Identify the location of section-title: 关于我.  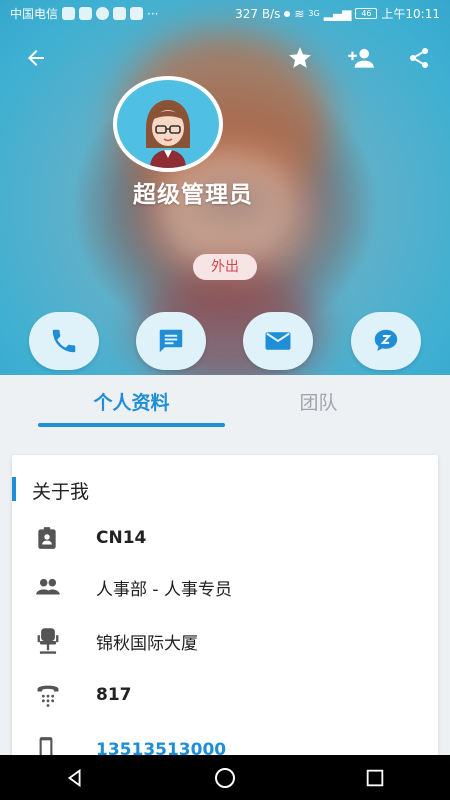
(61, 492).